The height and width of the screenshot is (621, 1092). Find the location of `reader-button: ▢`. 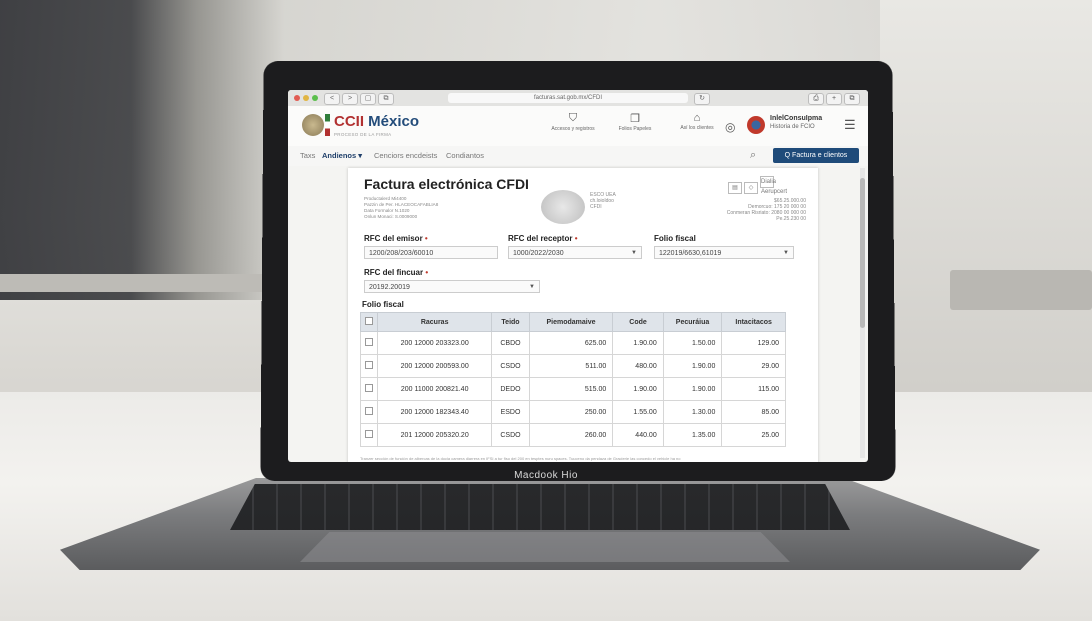

reader-button: ▢ is located at coordinates (368, 99).